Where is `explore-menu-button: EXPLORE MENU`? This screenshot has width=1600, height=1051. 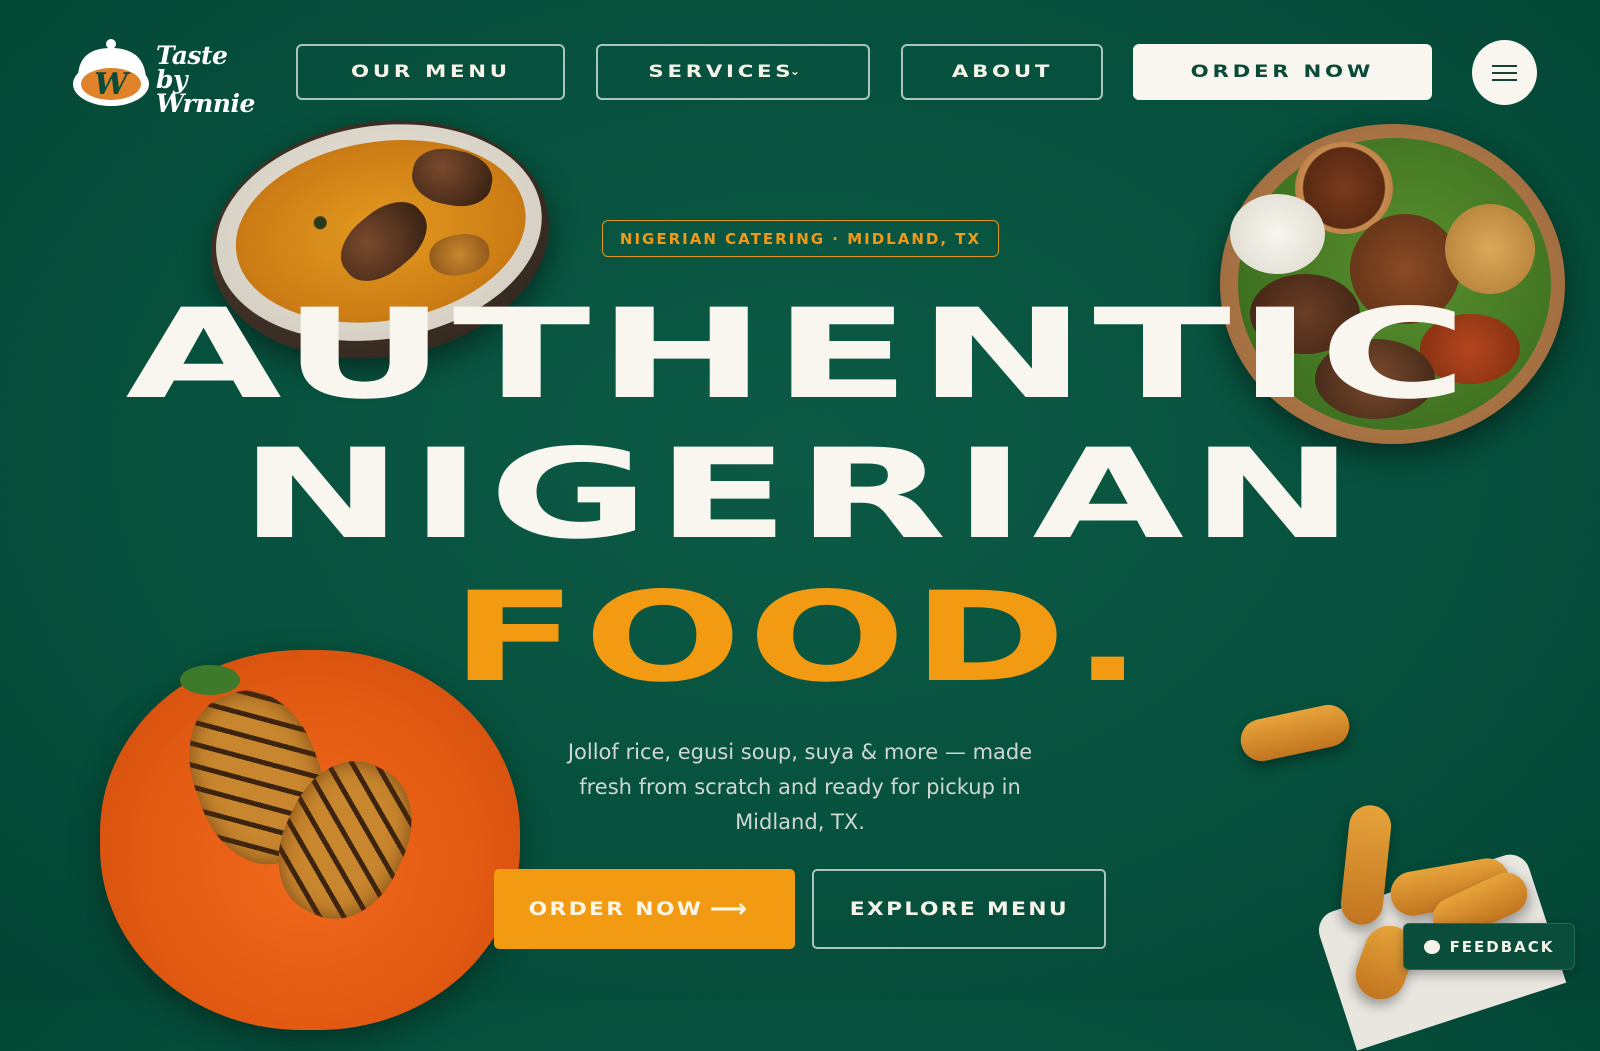
explore-menu-button: EXPLORE MENU is located at coordinates (959, 909).